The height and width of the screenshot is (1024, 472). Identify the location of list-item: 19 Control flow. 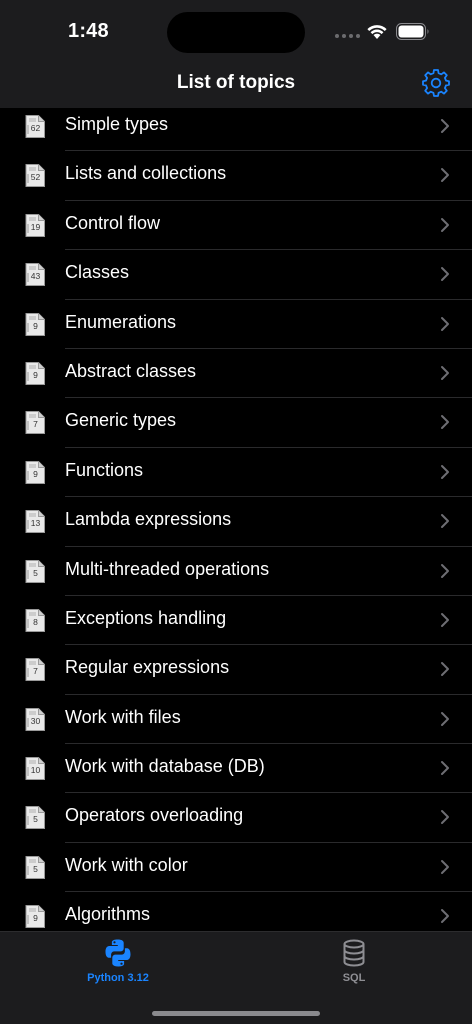
(236, 226).